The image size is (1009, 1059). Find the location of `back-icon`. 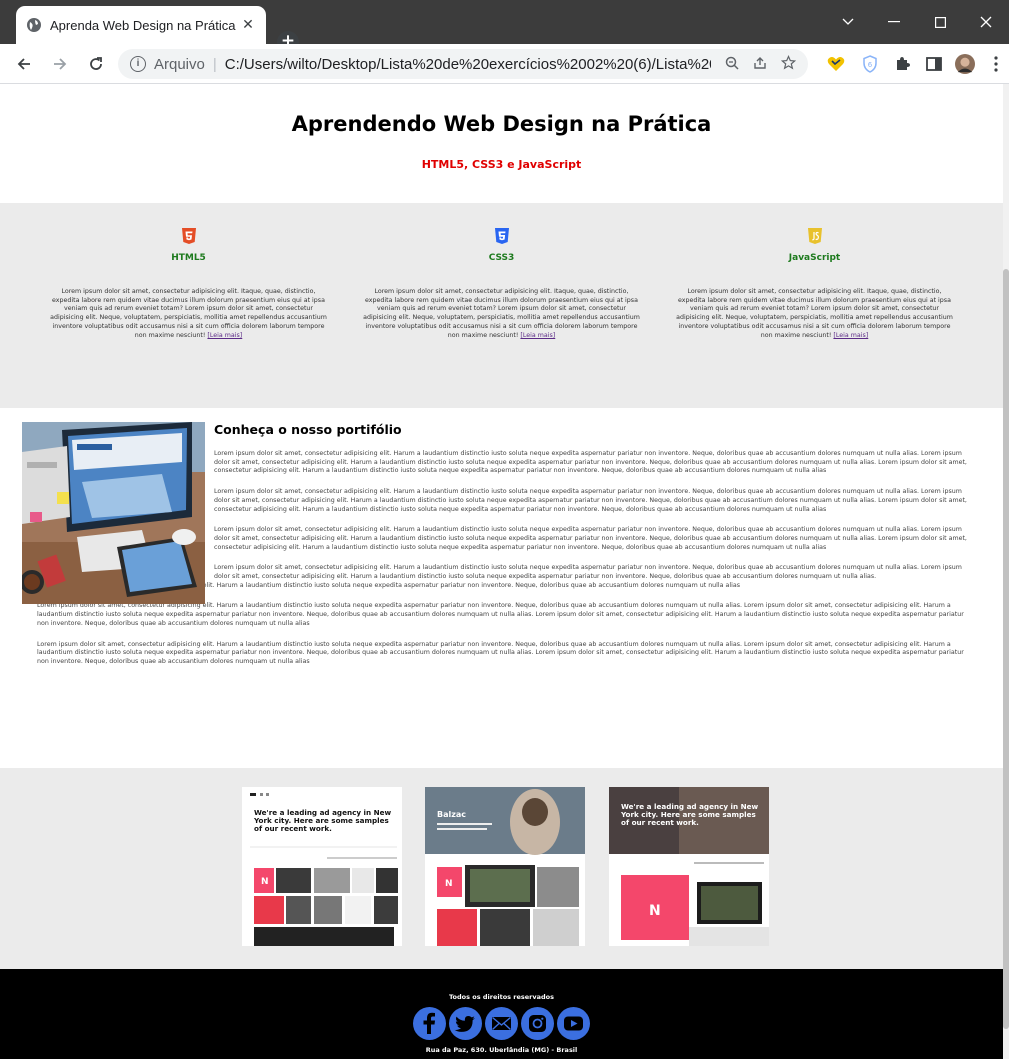

back-icon is located at coordinates (24, 64).